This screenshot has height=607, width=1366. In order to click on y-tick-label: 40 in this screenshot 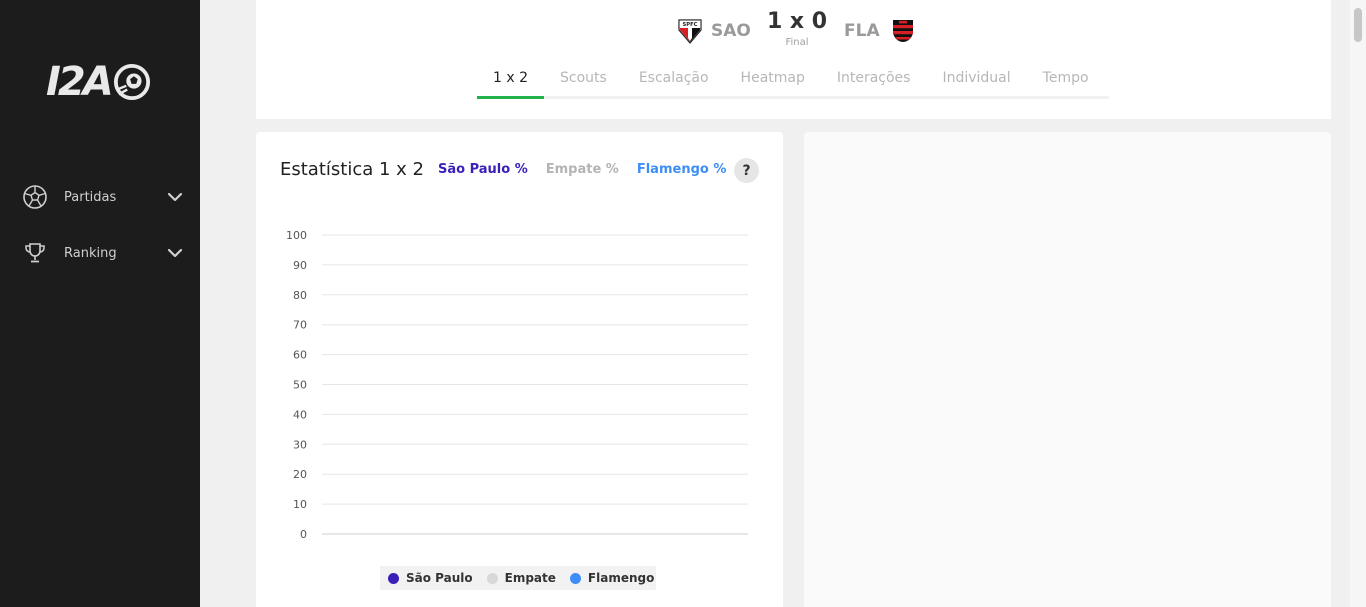, I will do `click(300, 414)`.